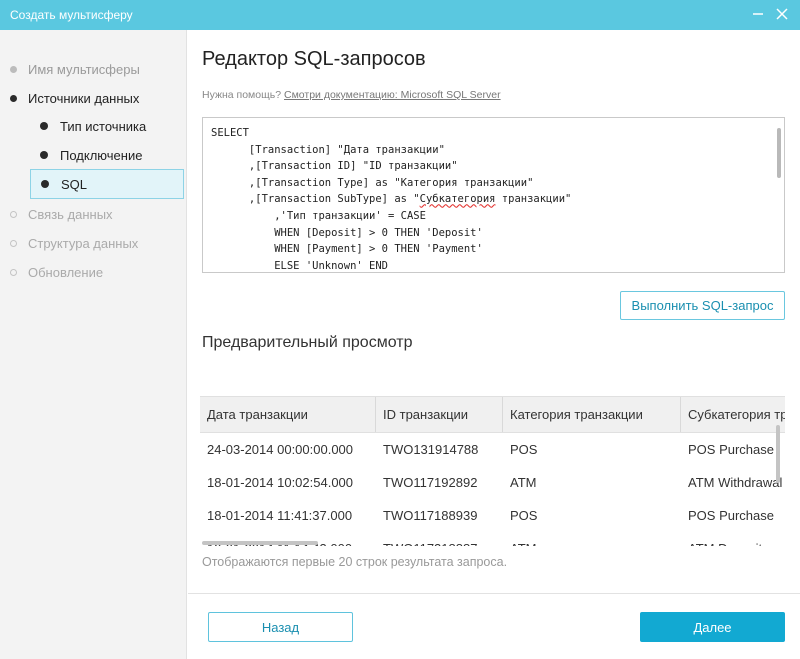 Image resolution: width=800 pixels, height=659 pixels. I want to click on footer-divider, so click(494, 593).